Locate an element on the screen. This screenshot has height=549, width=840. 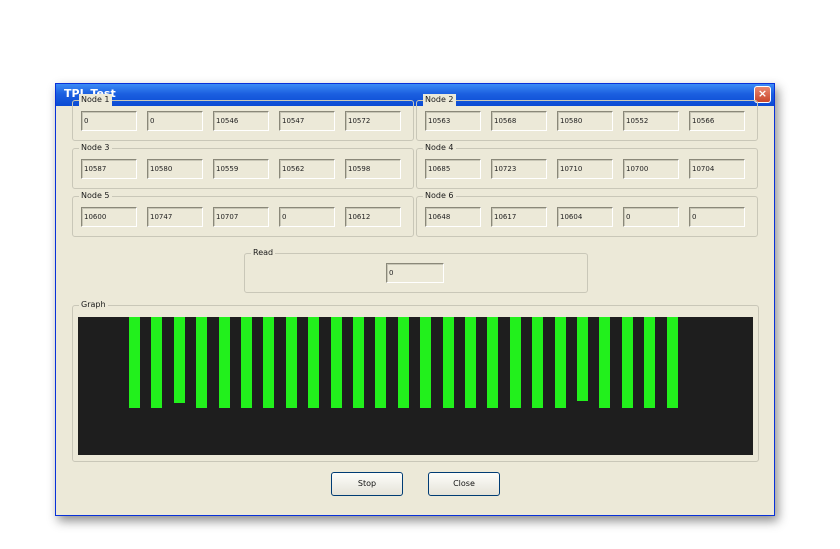
node-3-group: Node 3 10587 10580 10559 10562 10598 is located at coordinates (243, 165).